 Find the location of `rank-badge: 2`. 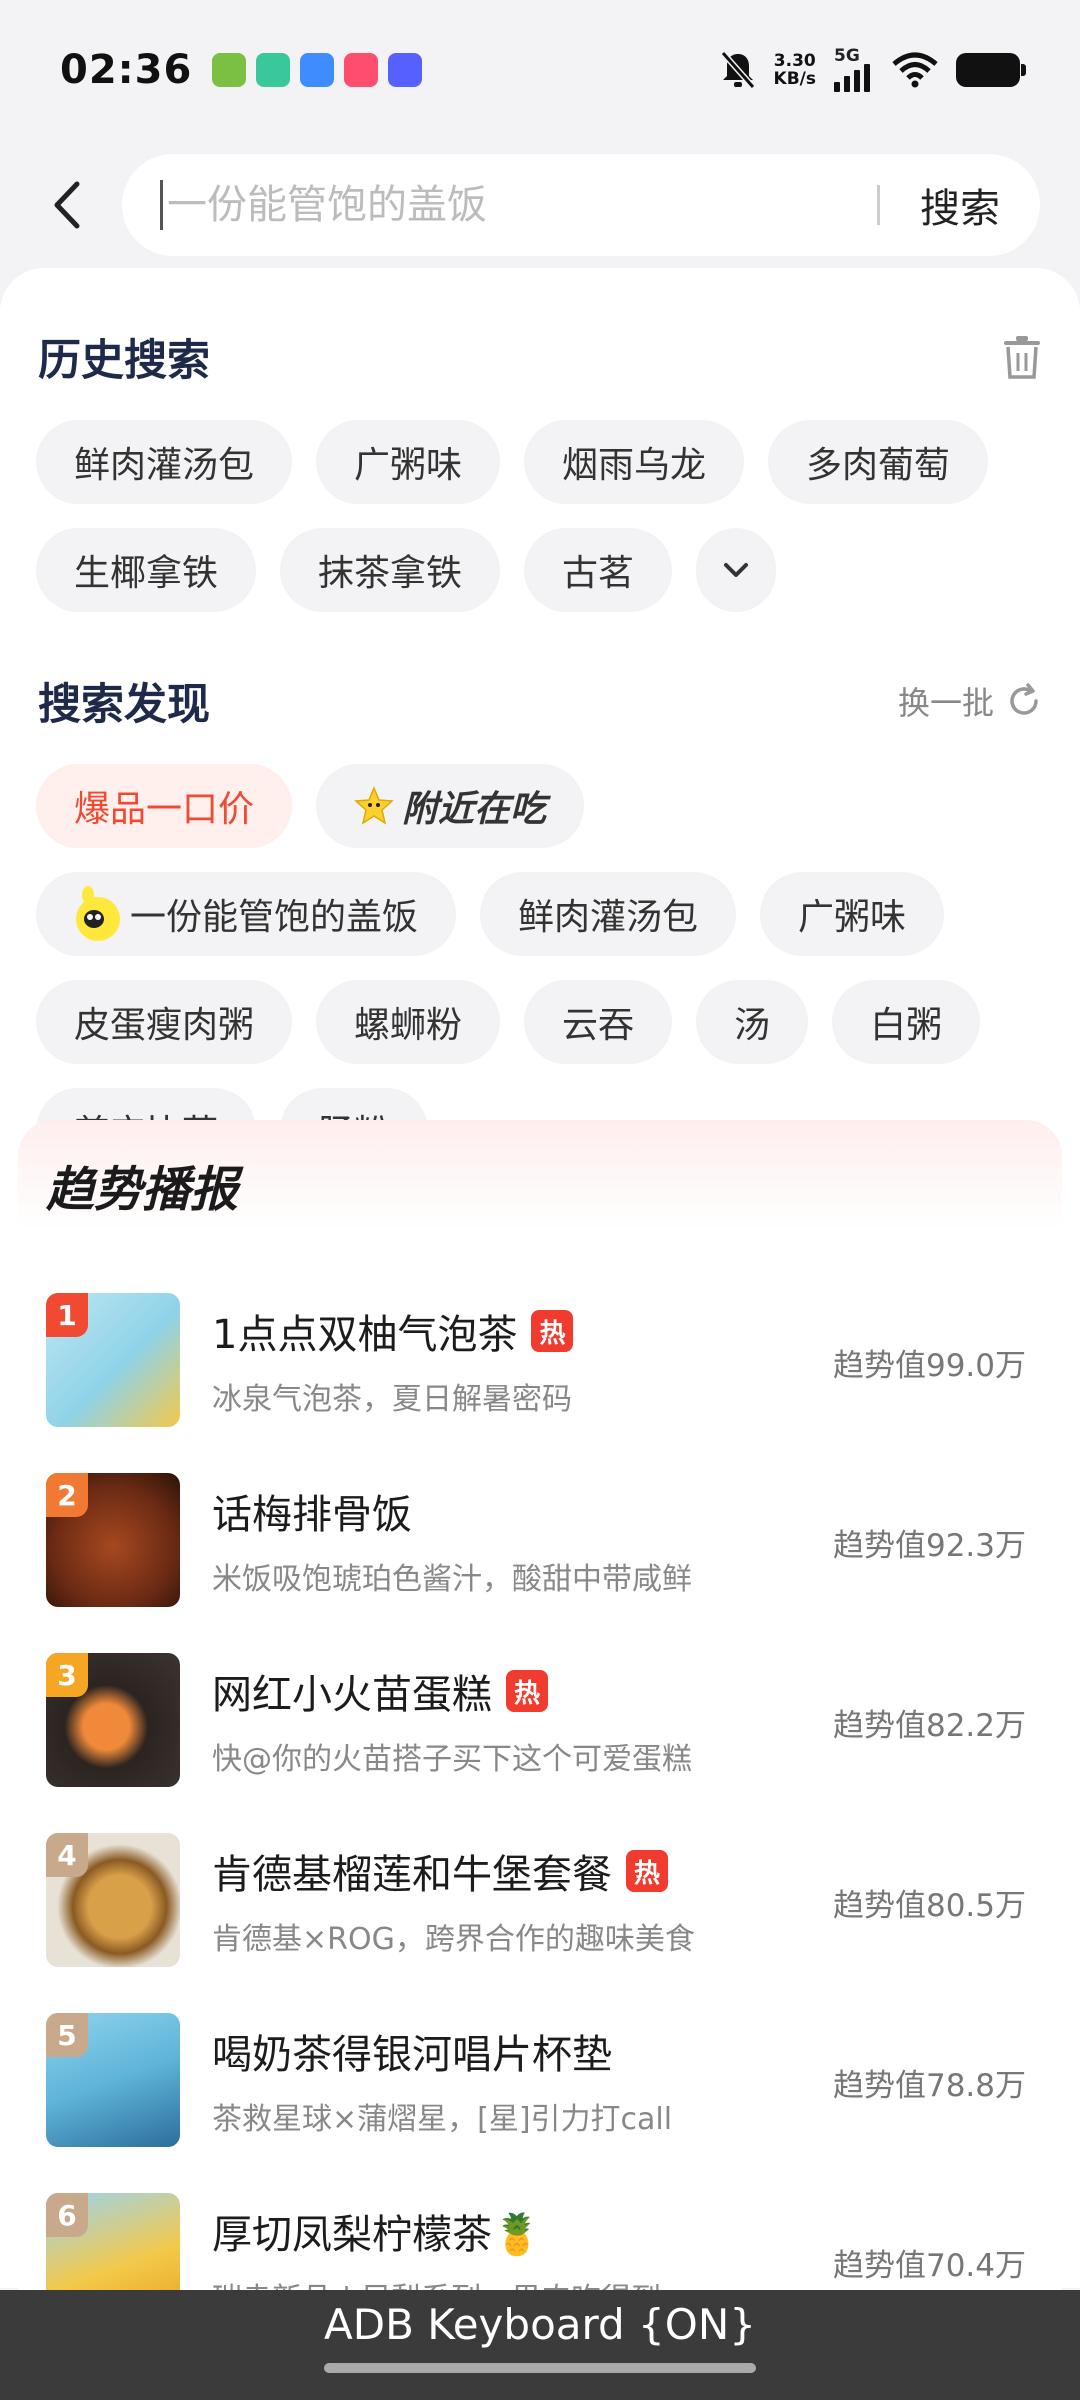

rank-badge: 2 is located at coordinates (67, 1495).